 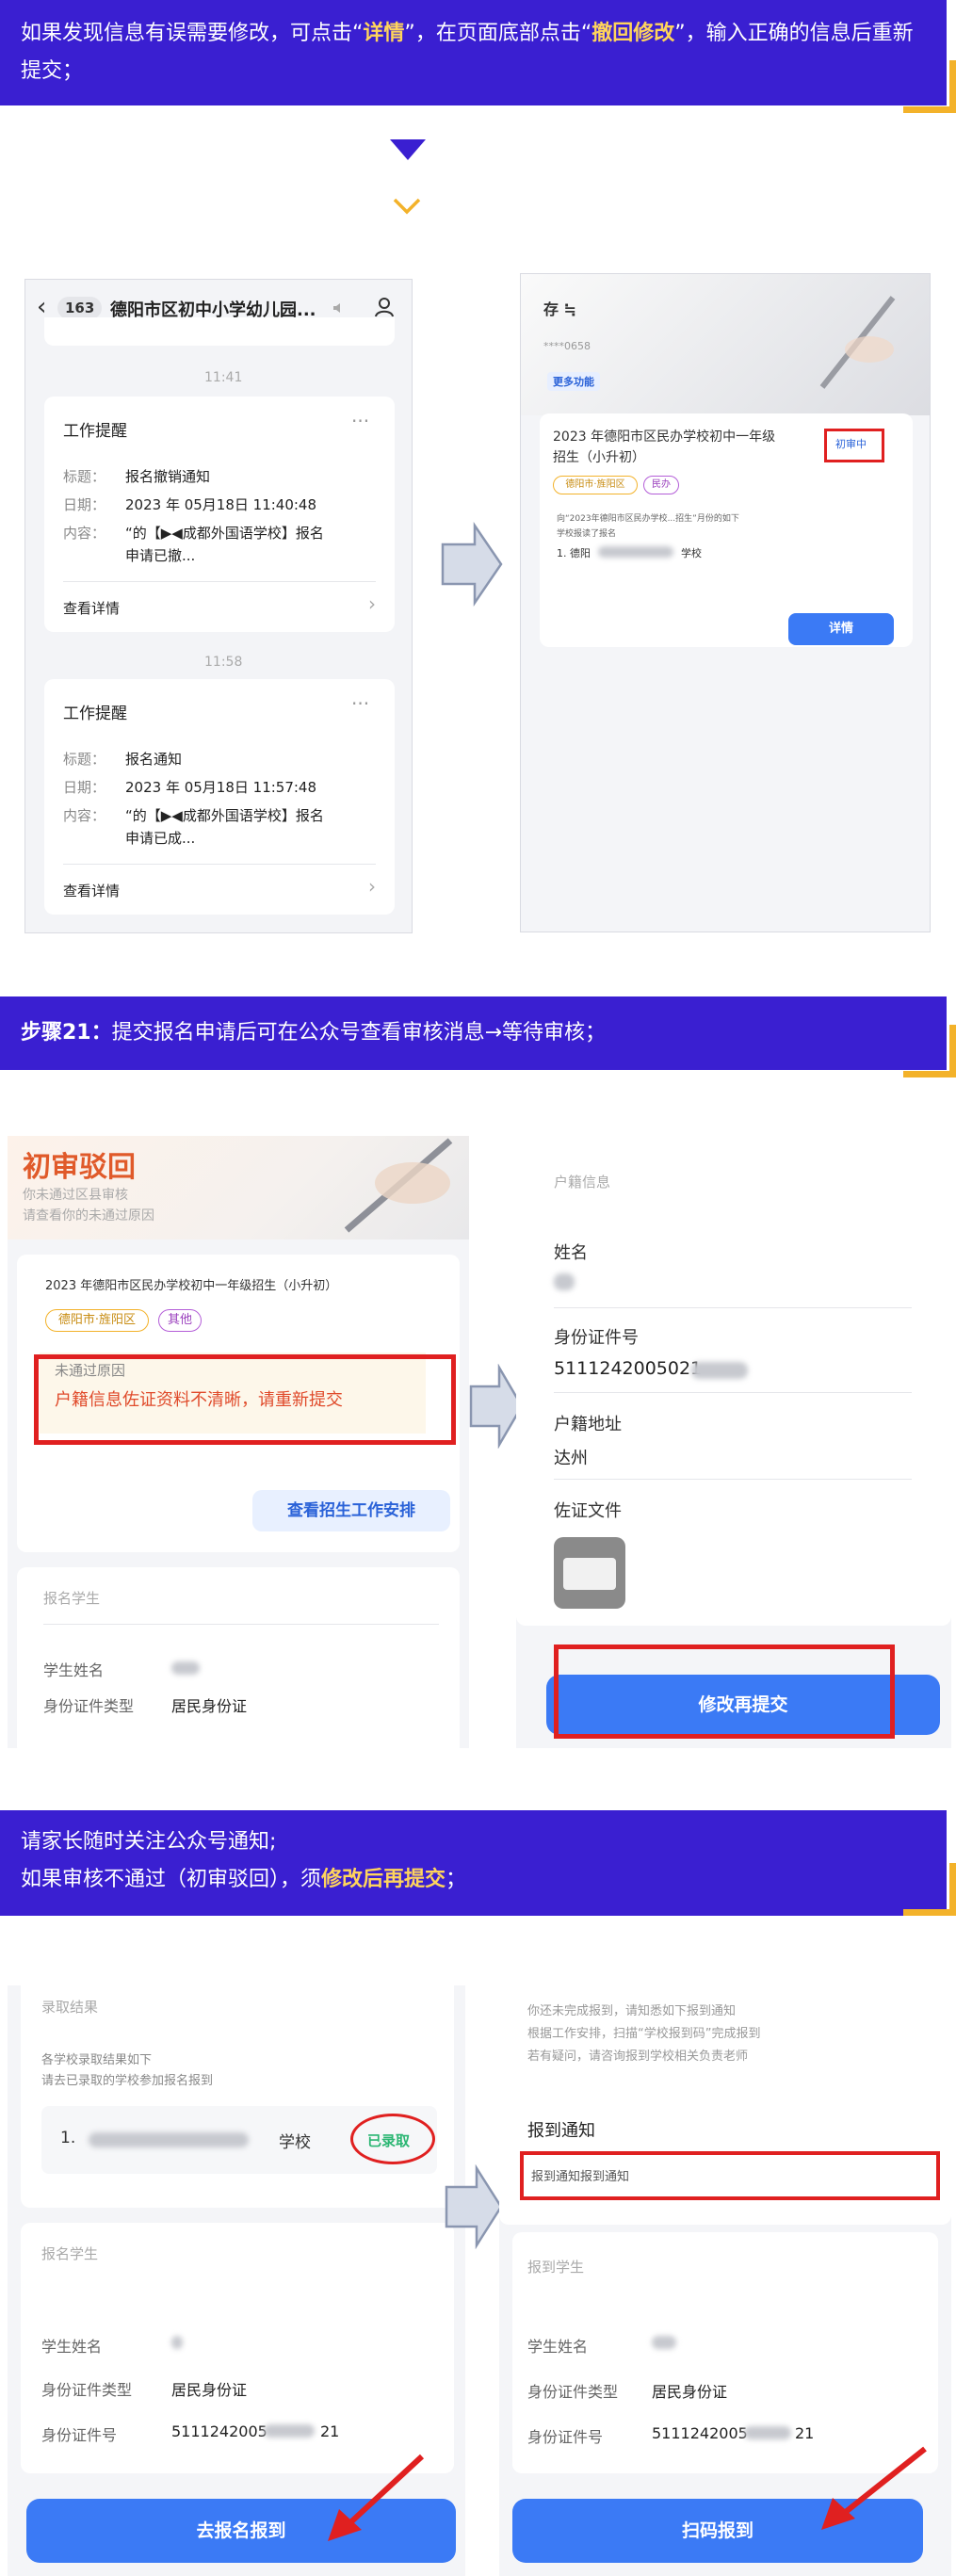 What do you see at coordinates (588, 1511) in the screenshot?
I see `proof-files-label: 佐证文件` at bounding box center [588, 1511].